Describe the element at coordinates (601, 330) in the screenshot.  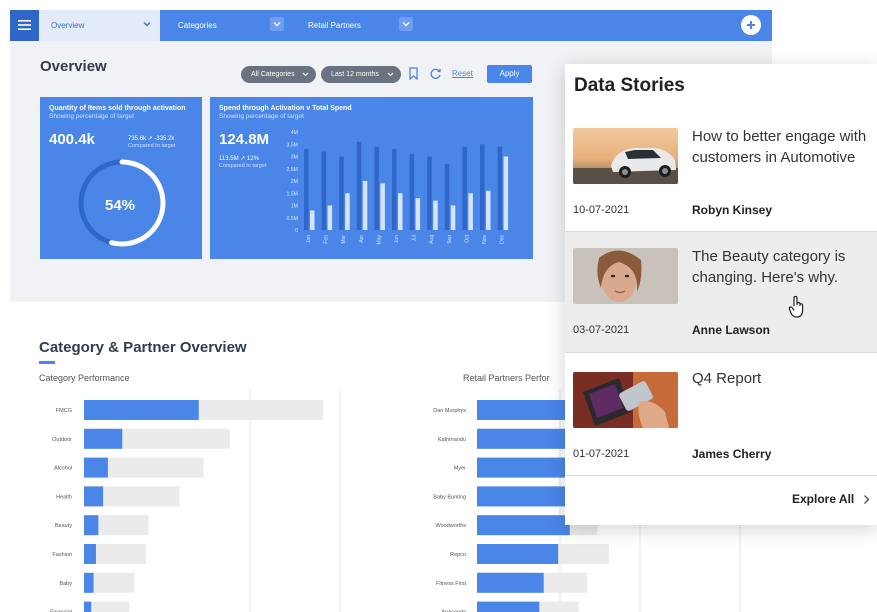
I see `story-date: 03-07-2021` at that location.